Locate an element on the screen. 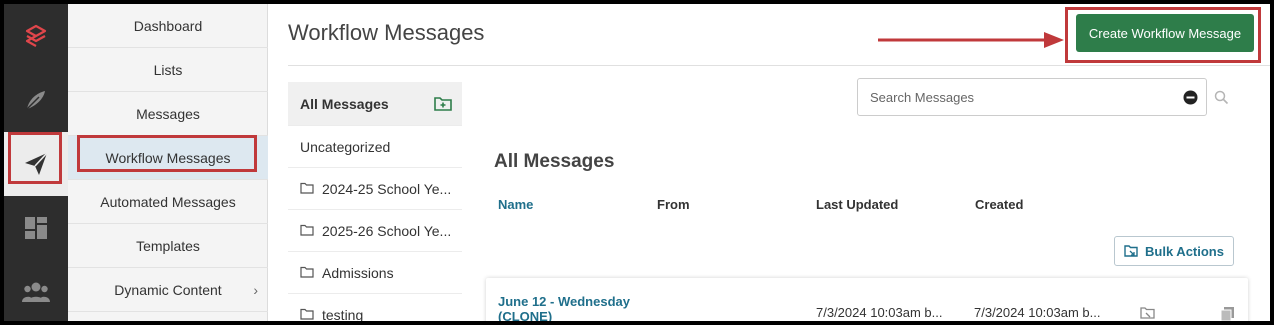 The width and height of the screenshot is (1274, 325). folder-label: All Messages is located at coordinates (344, 103).